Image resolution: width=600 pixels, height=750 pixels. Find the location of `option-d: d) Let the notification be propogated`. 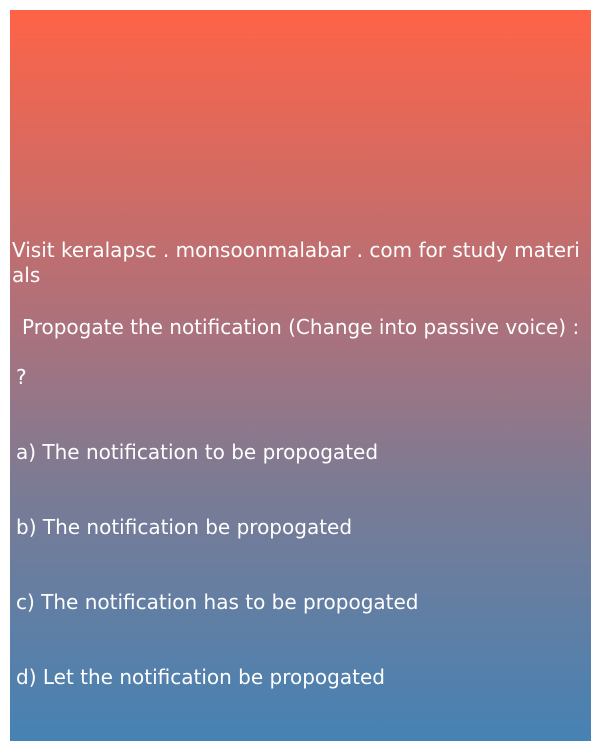

option-d: d) Let the notification be propogated is located at coordinates (200, 677).